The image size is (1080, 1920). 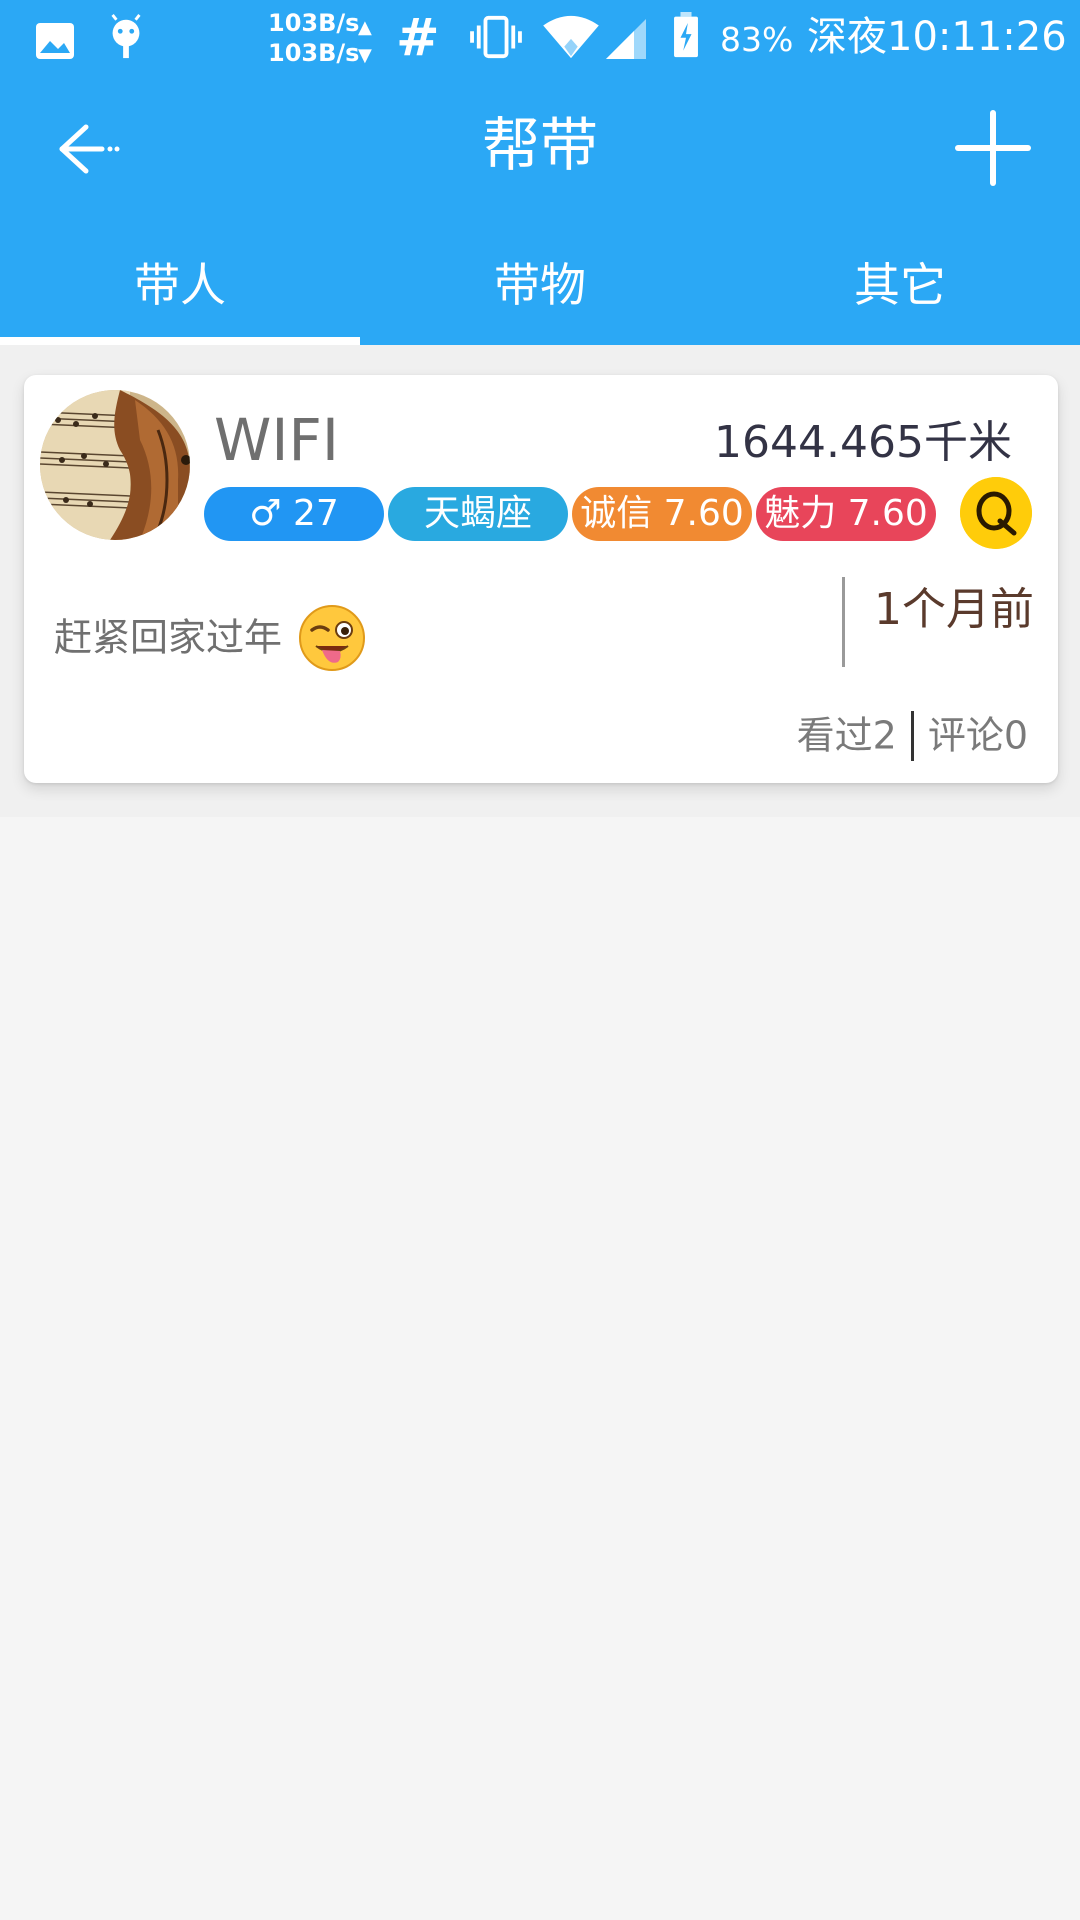 I want to click on image-icon, so click(x=55, y=41).